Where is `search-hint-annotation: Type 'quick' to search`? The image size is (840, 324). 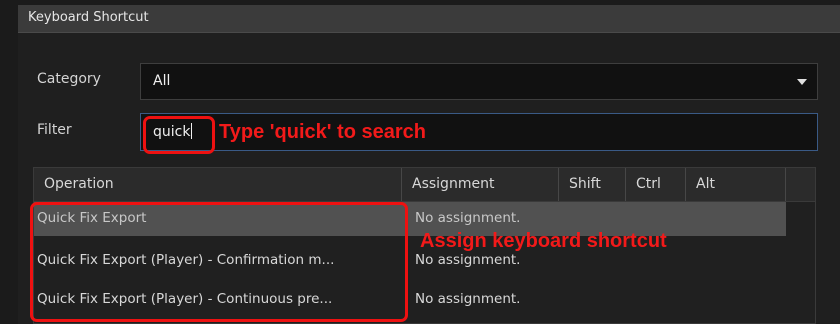 search-hint-annotation: Type 'quick' to search is located at coordinates (322, 132).